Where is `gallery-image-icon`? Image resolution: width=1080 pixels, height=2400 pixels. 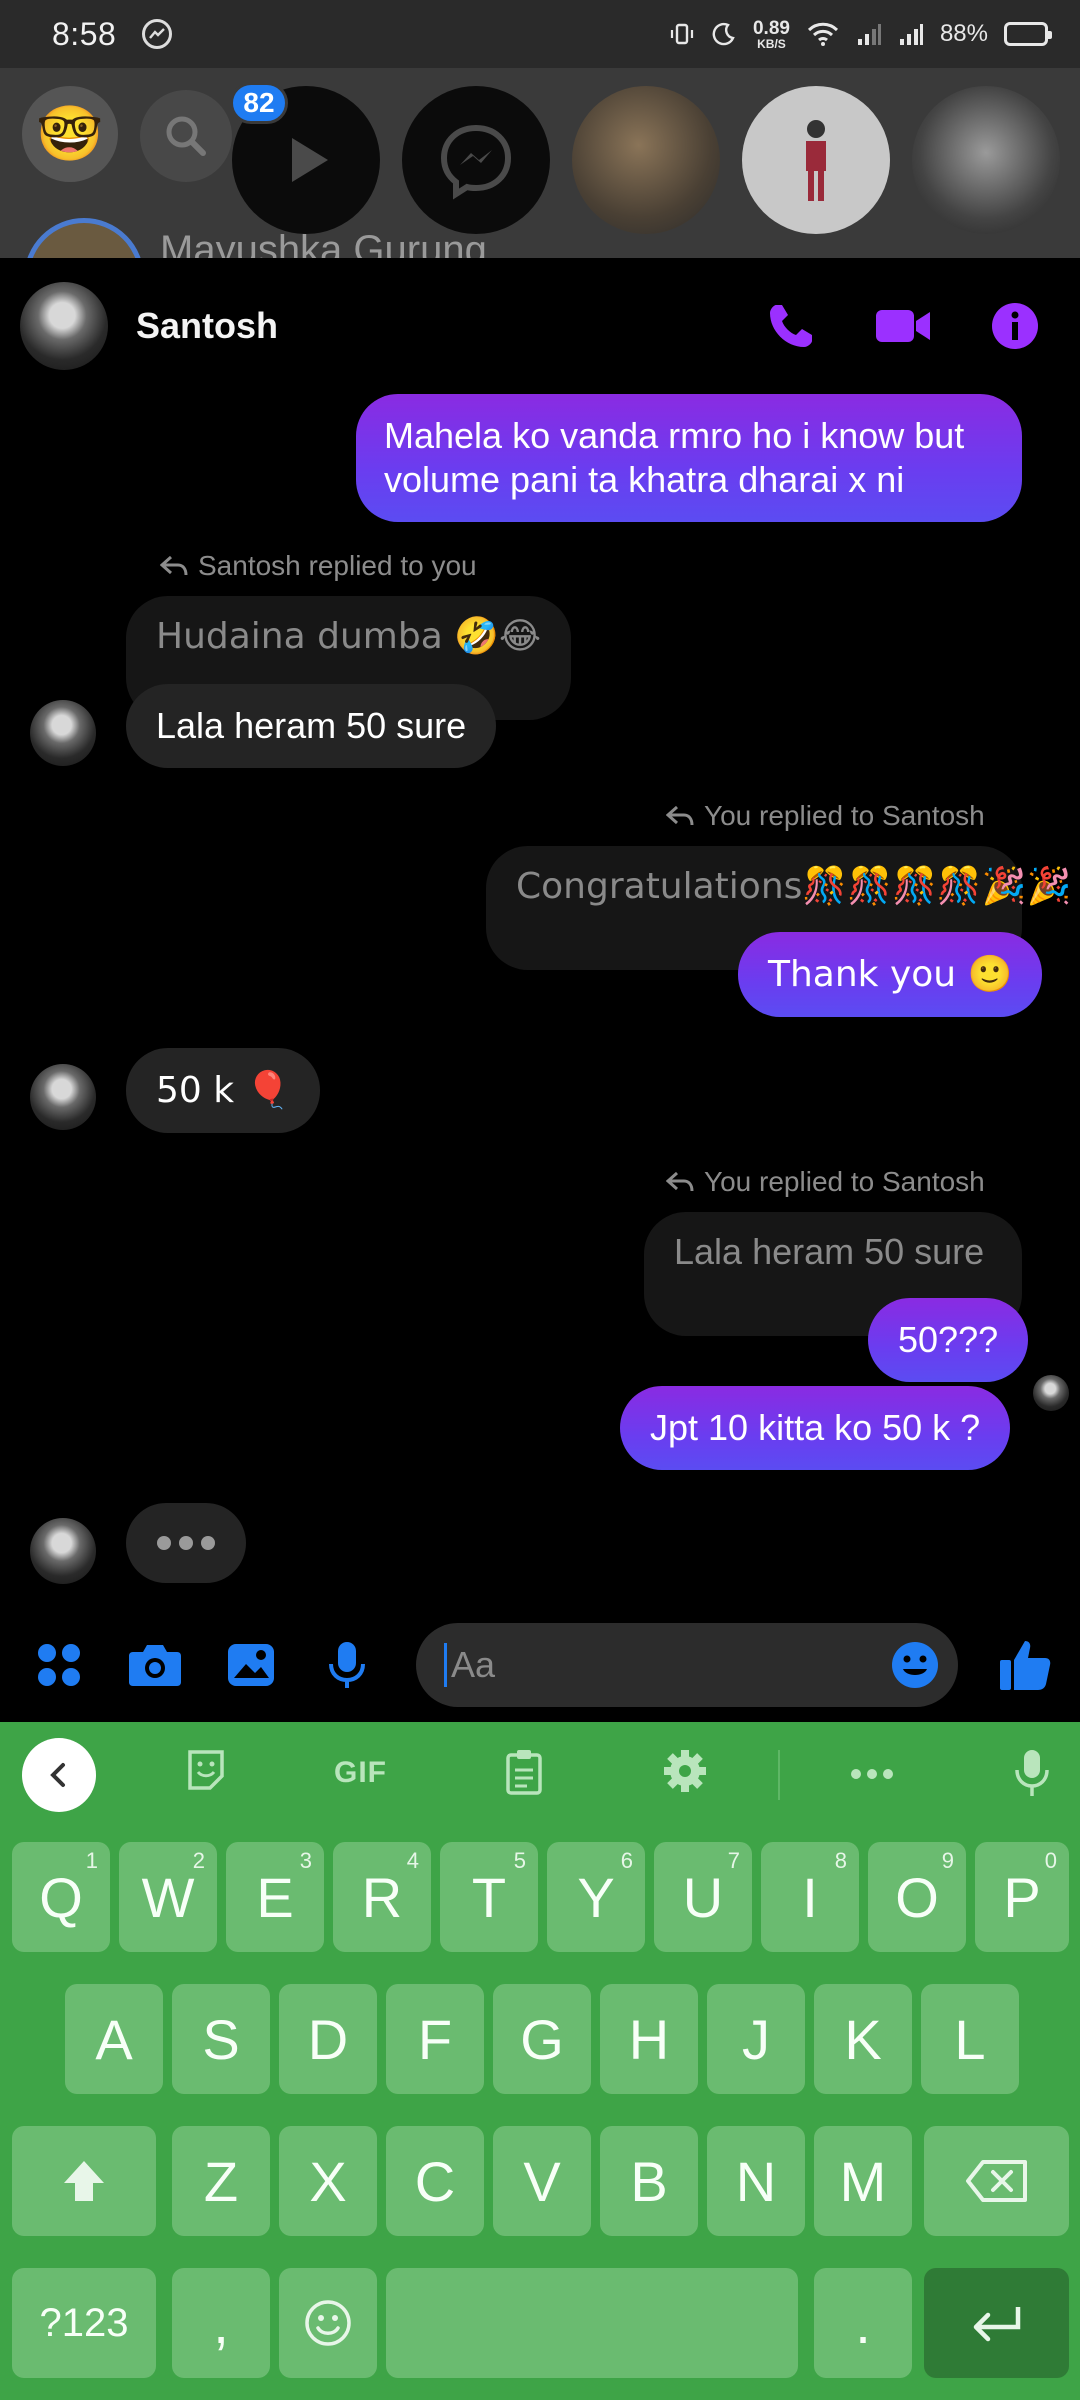
gallery-image-icon is located at coordinates (251, 1665).